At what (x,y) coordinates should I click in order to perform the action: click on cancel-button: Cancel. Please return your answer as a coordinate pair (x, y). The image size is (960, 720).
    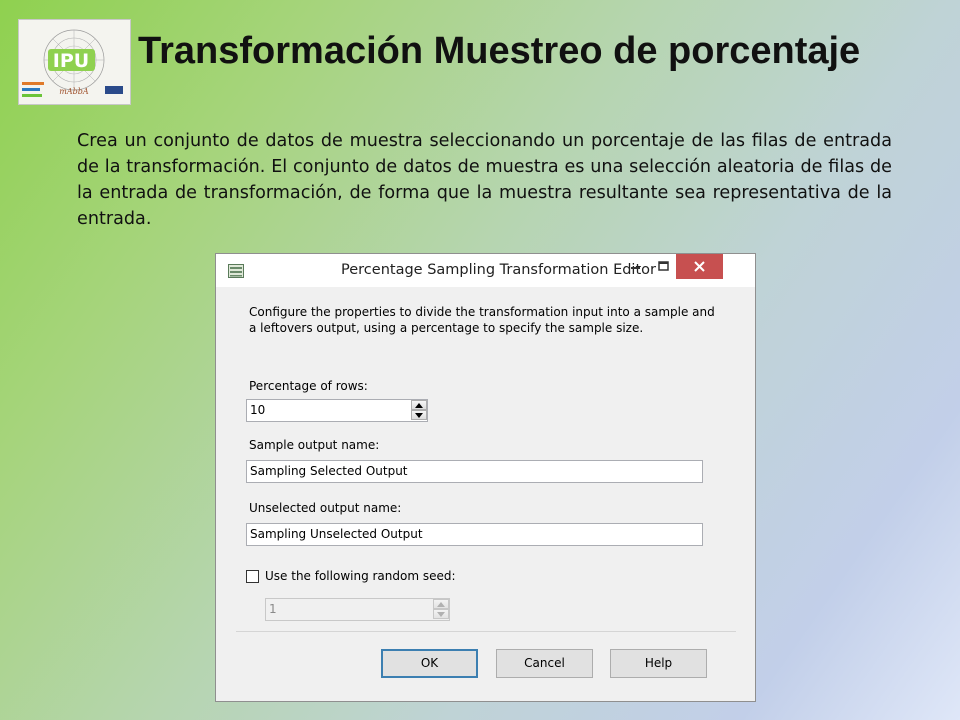
    Looking at the image, I should click on (544, 663).